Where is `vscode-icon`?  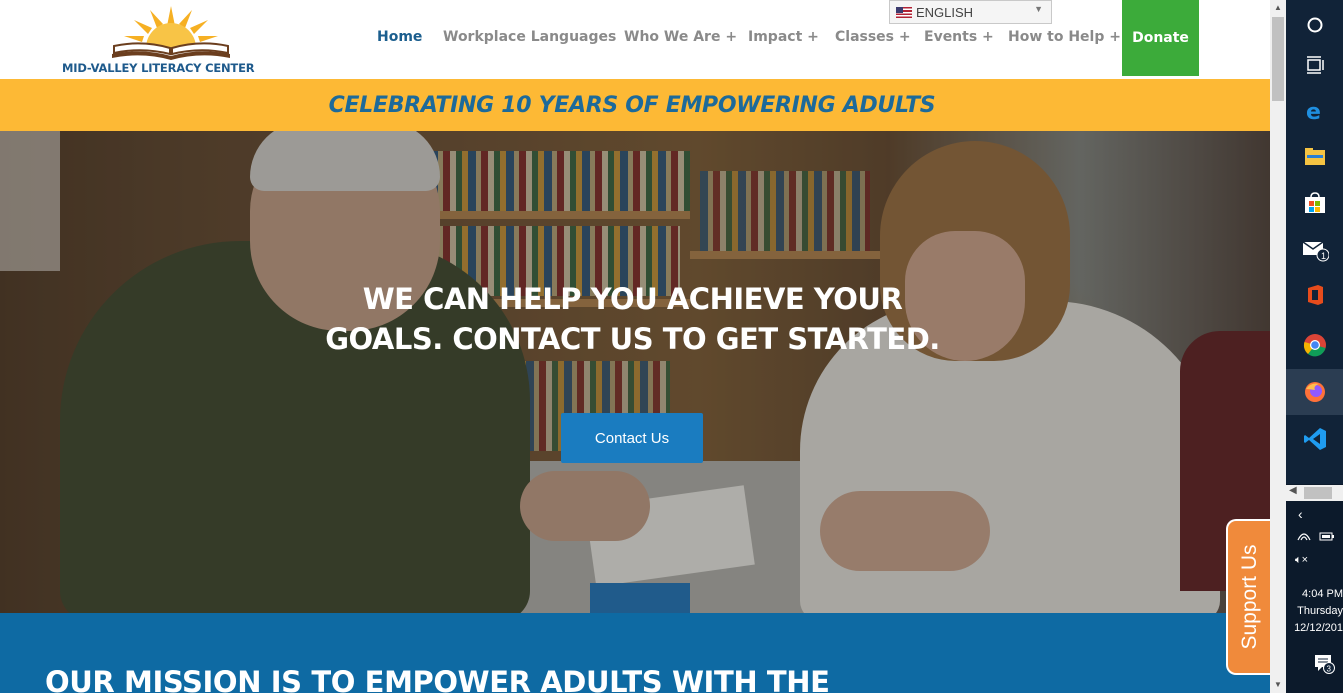 vscode-icon is located at coordinates (1314, 439).